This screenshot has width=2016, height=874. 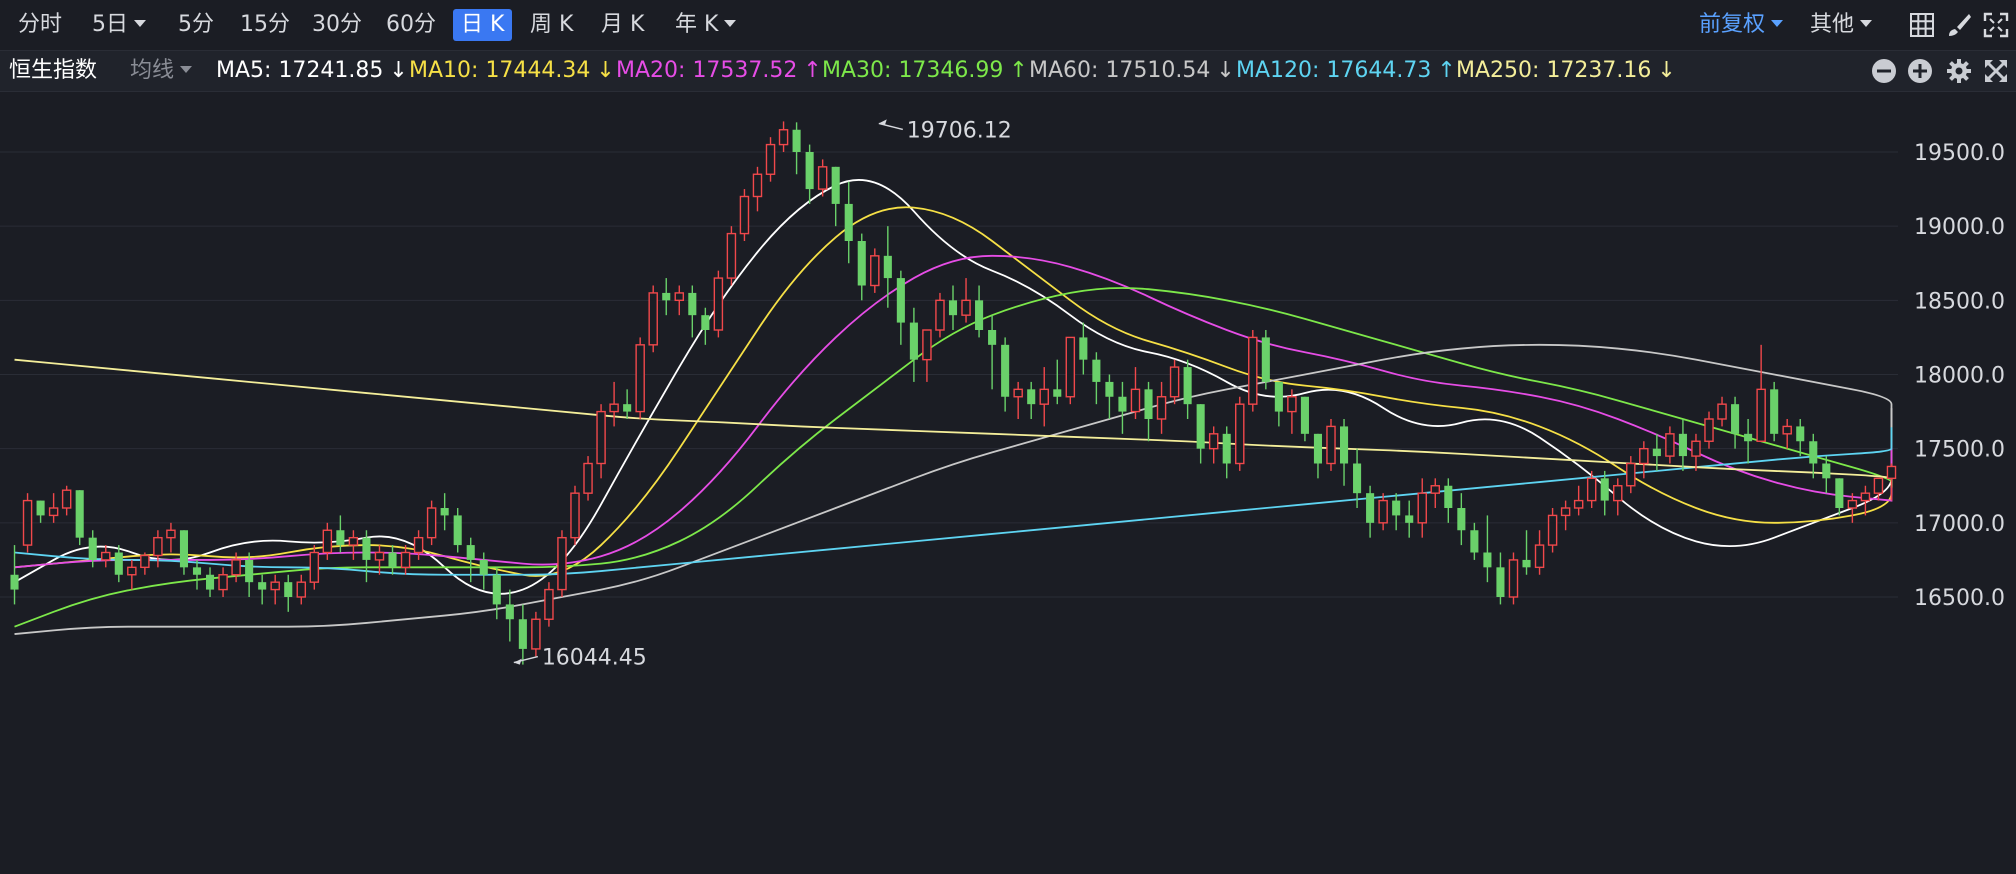 I want to click on tab-timeframe: 周 K, so click(x=551, y=25).